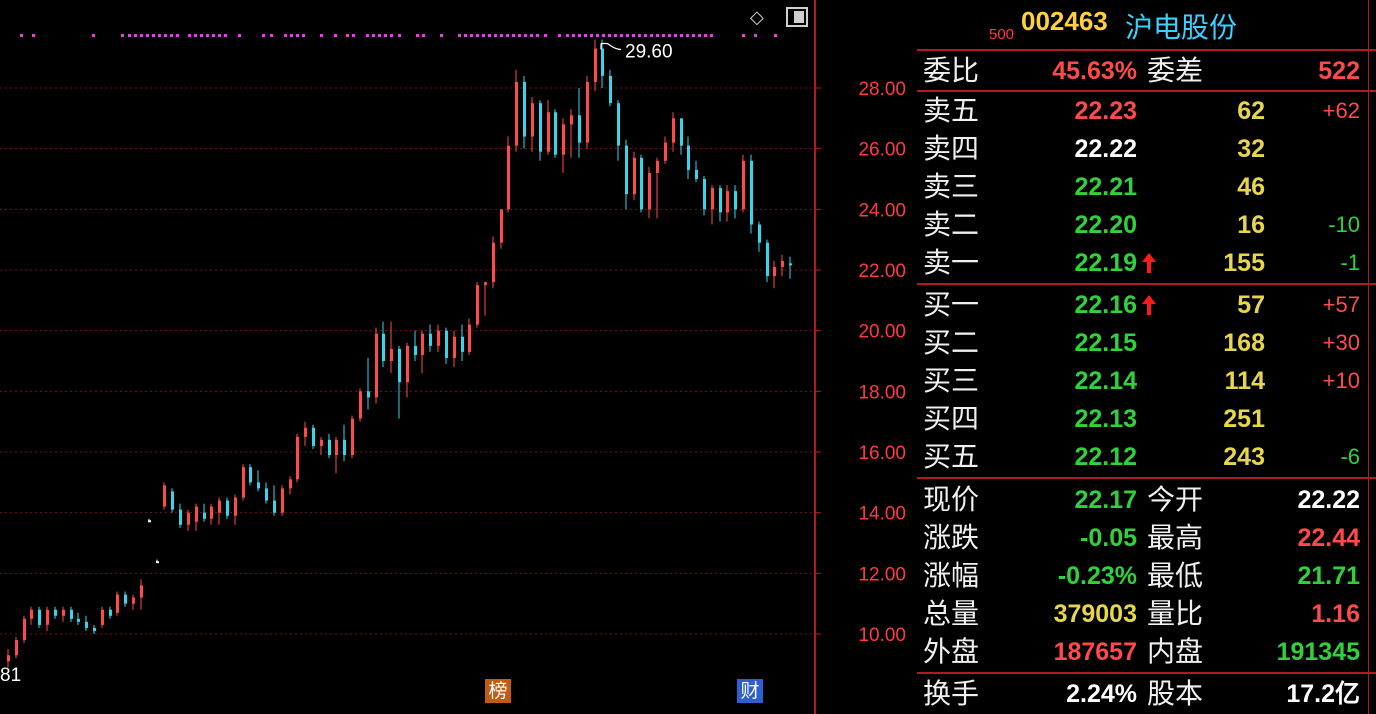  What do you see at coordinates (1146, 111) in the screenshot?
I see `ask-row: 卖五 22.23 62 +62` at bounding box center [1146, 111].